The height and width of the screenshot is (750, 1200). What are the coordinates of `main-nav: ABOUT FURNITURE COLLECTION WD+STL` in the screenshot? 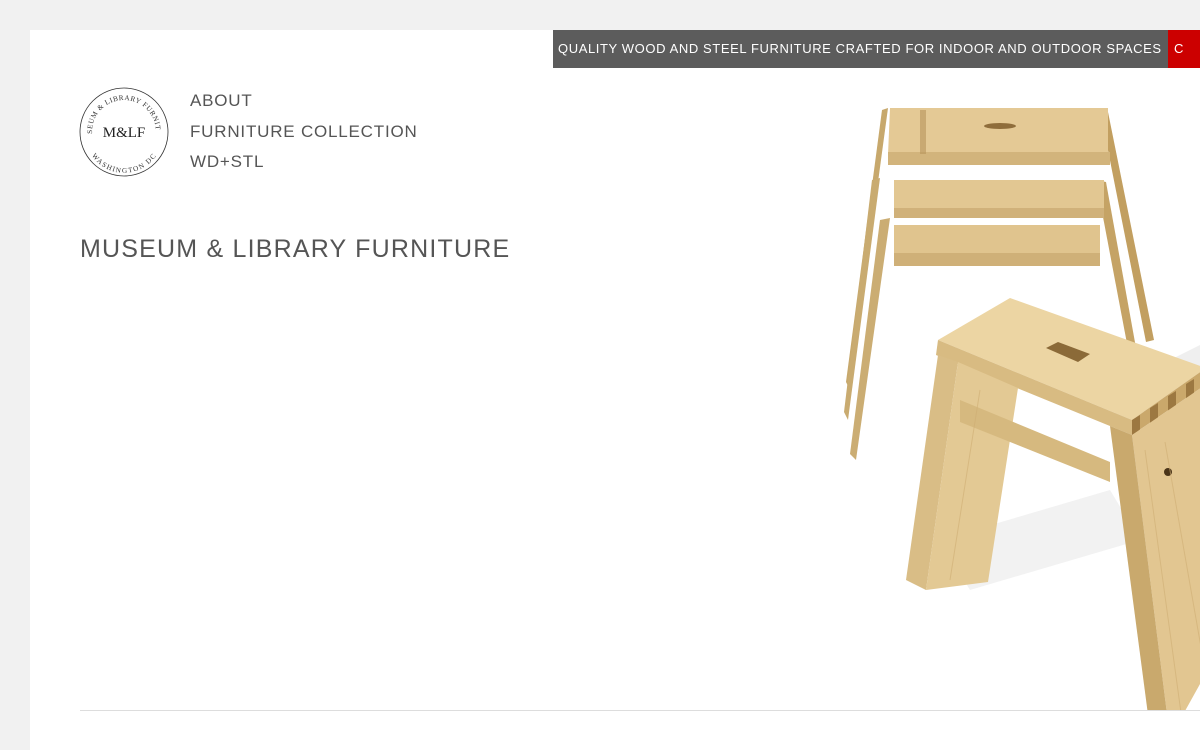 It's located at (304, 132).